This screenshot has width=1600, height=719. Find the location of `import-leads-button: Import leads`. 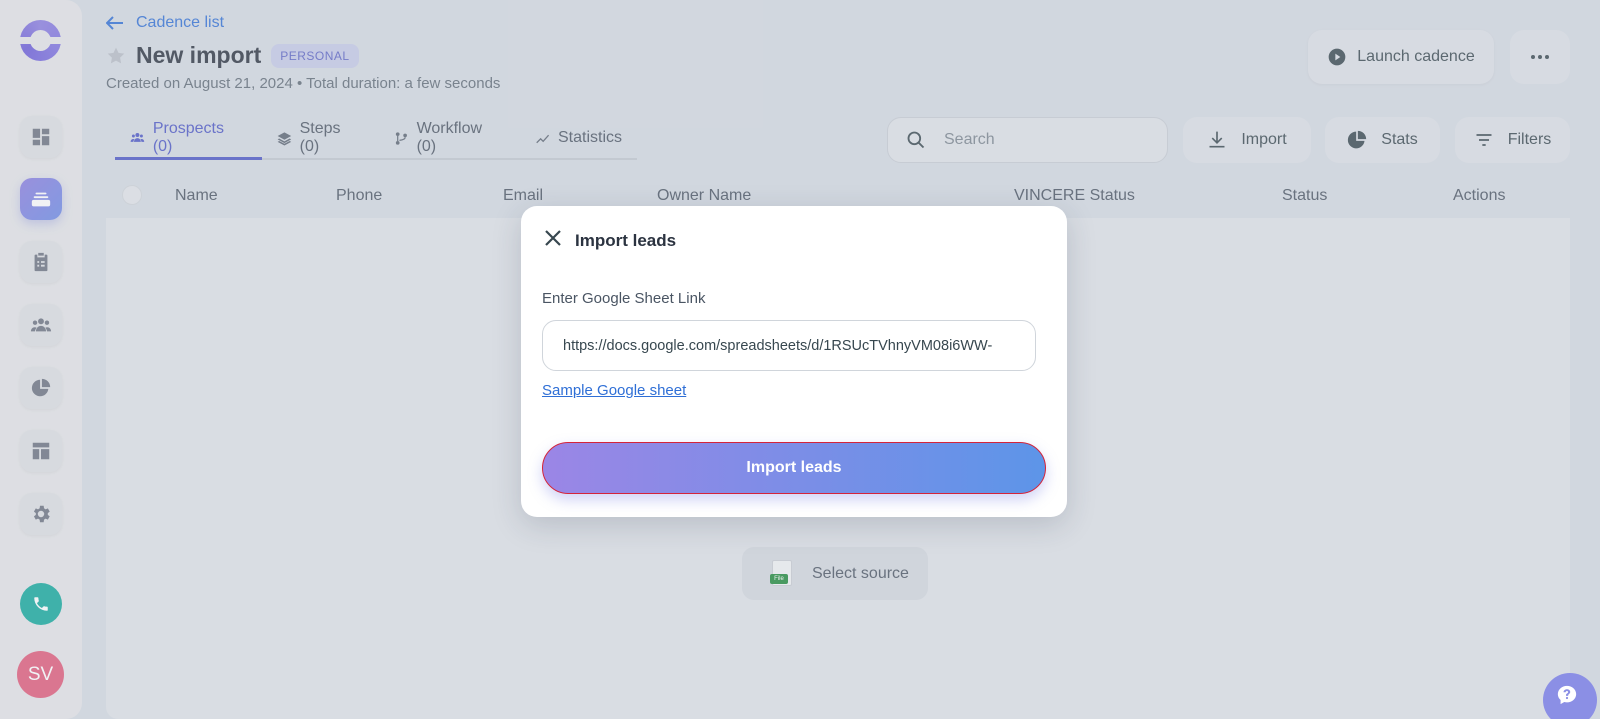

import-leads-button: Import leads is located at coordinates (794, 468).